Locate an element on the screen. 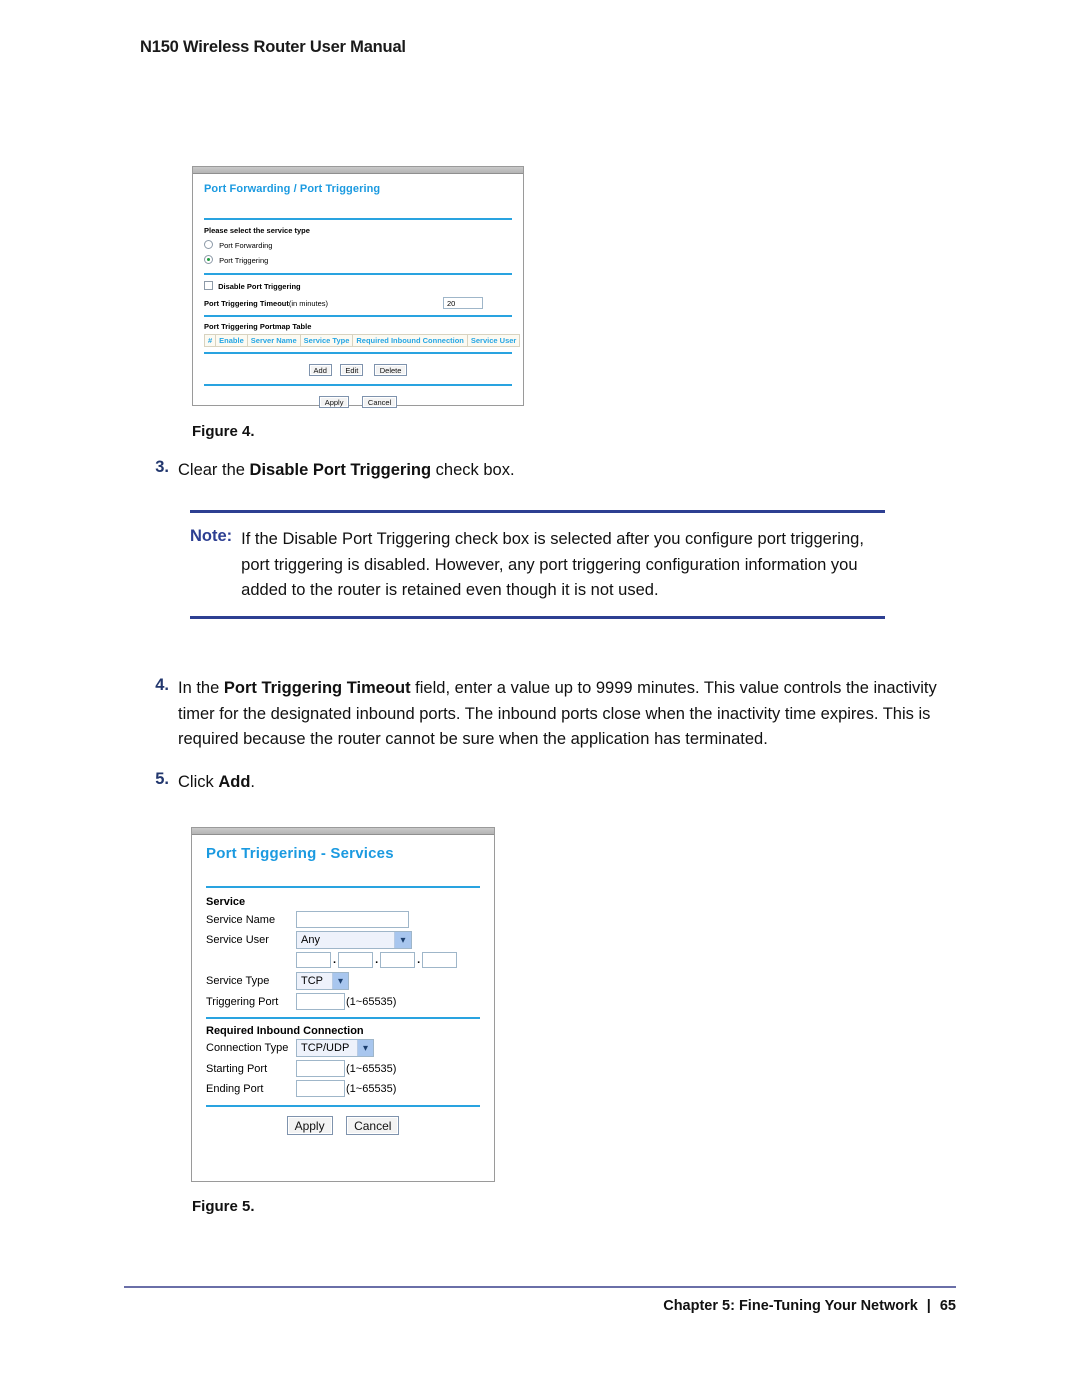  portmap-col-service-type: Service Type is located at coordinates (326, 340).